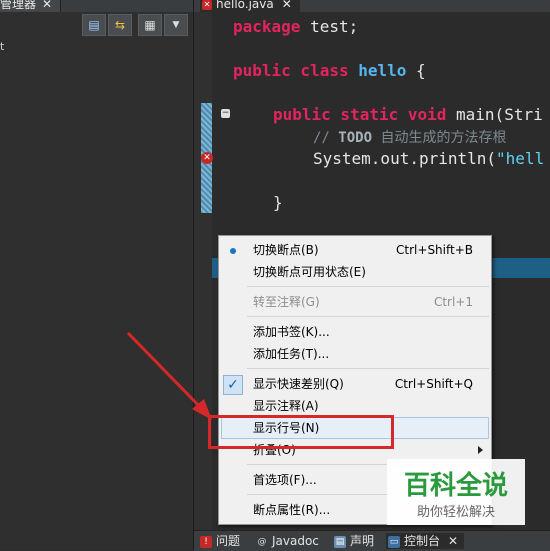 Image resolution: width=550 pixels, height=551 pixels. I want to click on tab-problems: ! 问题, so click(220, 541).